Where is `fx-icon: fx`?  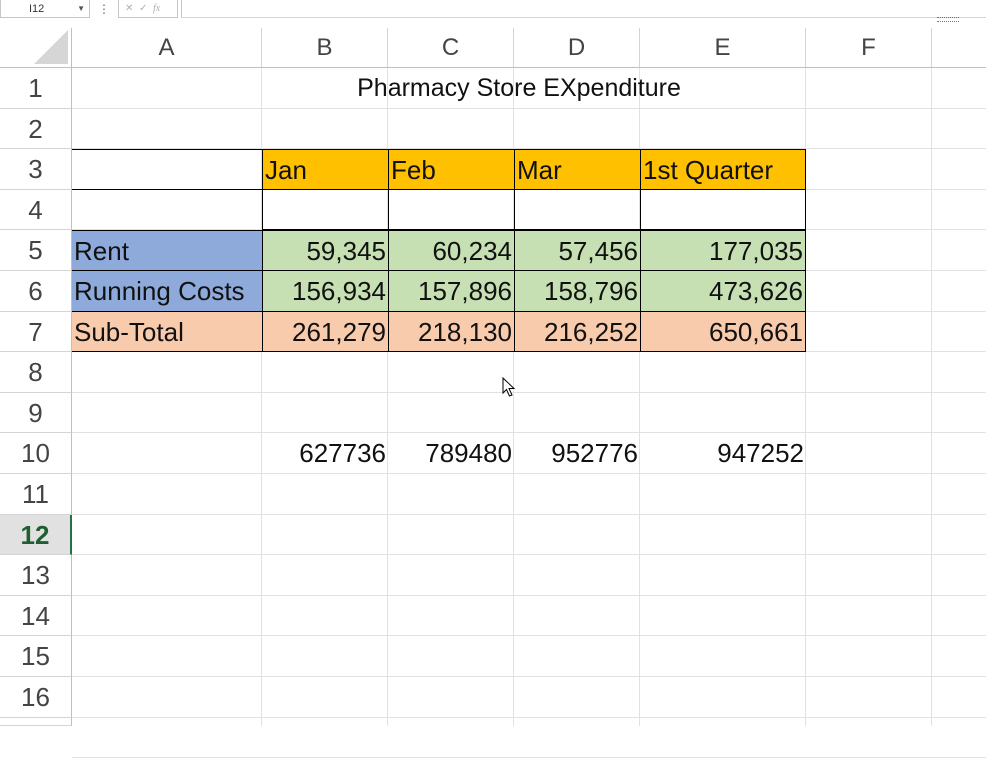
fx-icon: fx is located at coordinates (156, 9).